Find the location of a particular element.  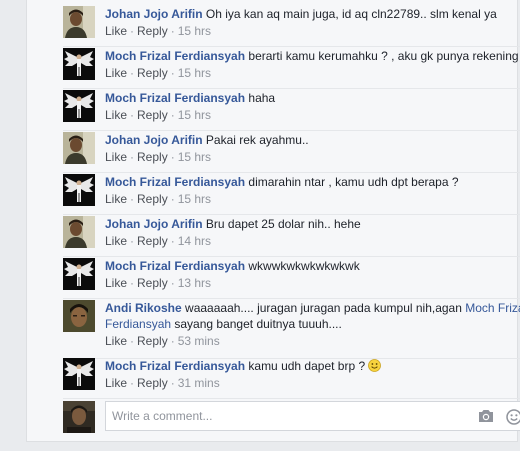

comment-content: Johan Jojo Arifin Pakai rek ayahmu.. is located at coordinates (312, 140).